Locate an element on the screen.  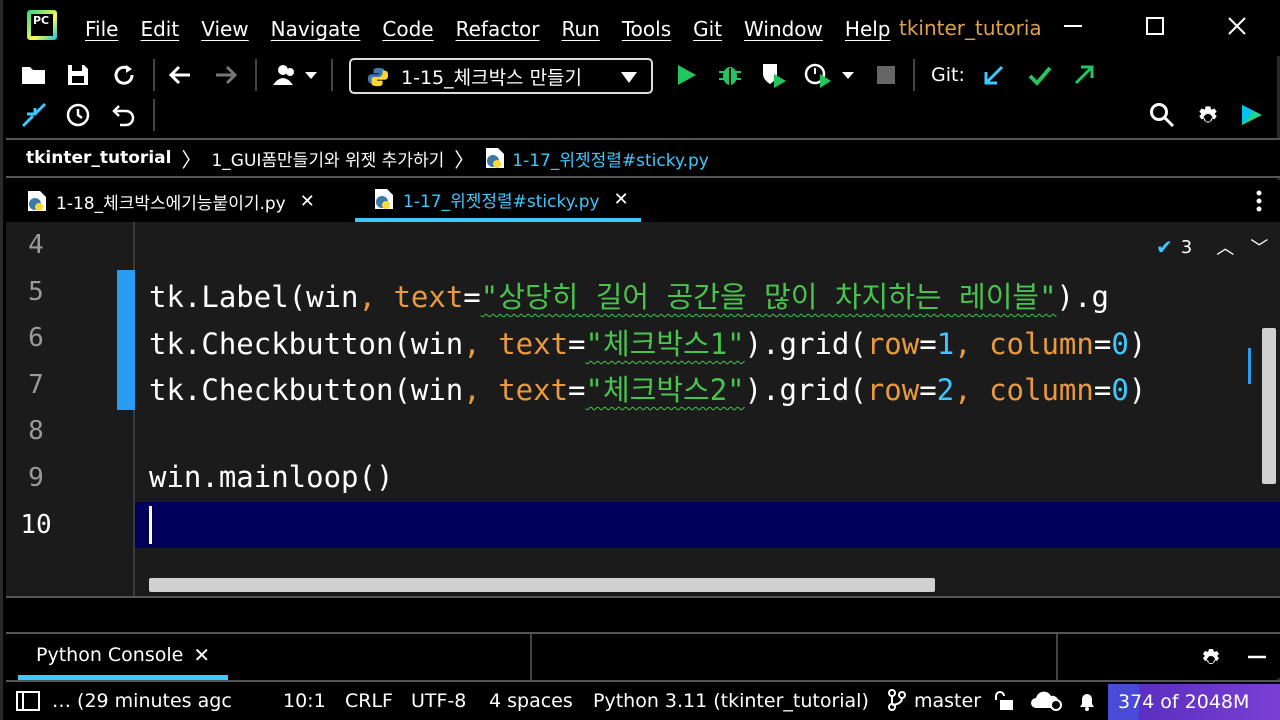
chevron-up-icon: ︿ is located at coordinates (1225, 247).